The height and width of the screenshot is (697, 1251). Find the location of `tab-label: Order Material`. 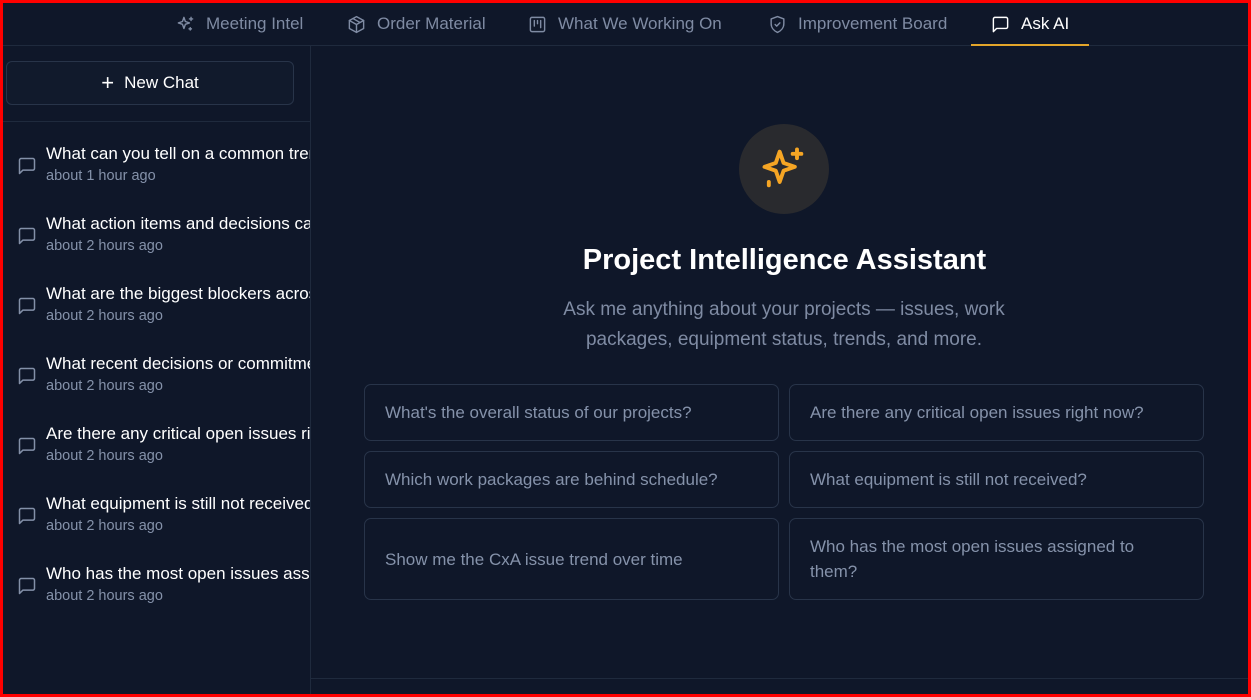

tab-label: Order Material is located at coordinates (431, 23).